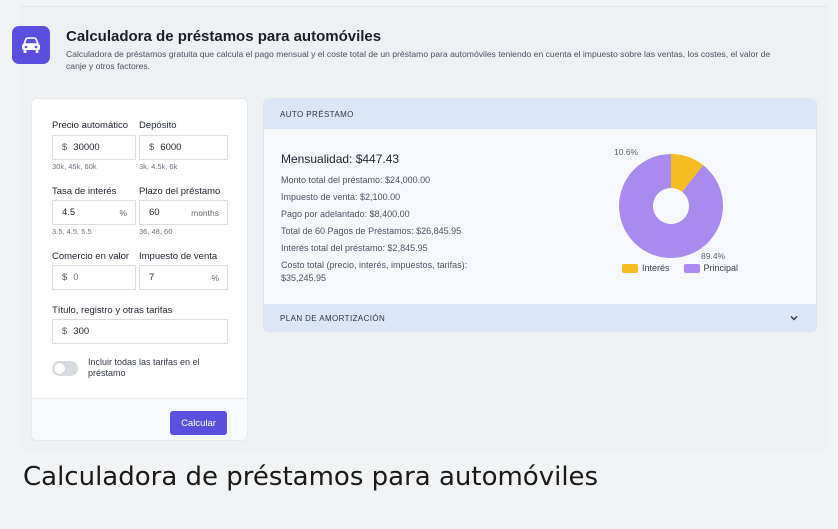 The height and width of the screenshot is (529, 838). Describe the element at coordinates (140, 331) in the screenshot. I see `fees-input: $ 300` at that location.